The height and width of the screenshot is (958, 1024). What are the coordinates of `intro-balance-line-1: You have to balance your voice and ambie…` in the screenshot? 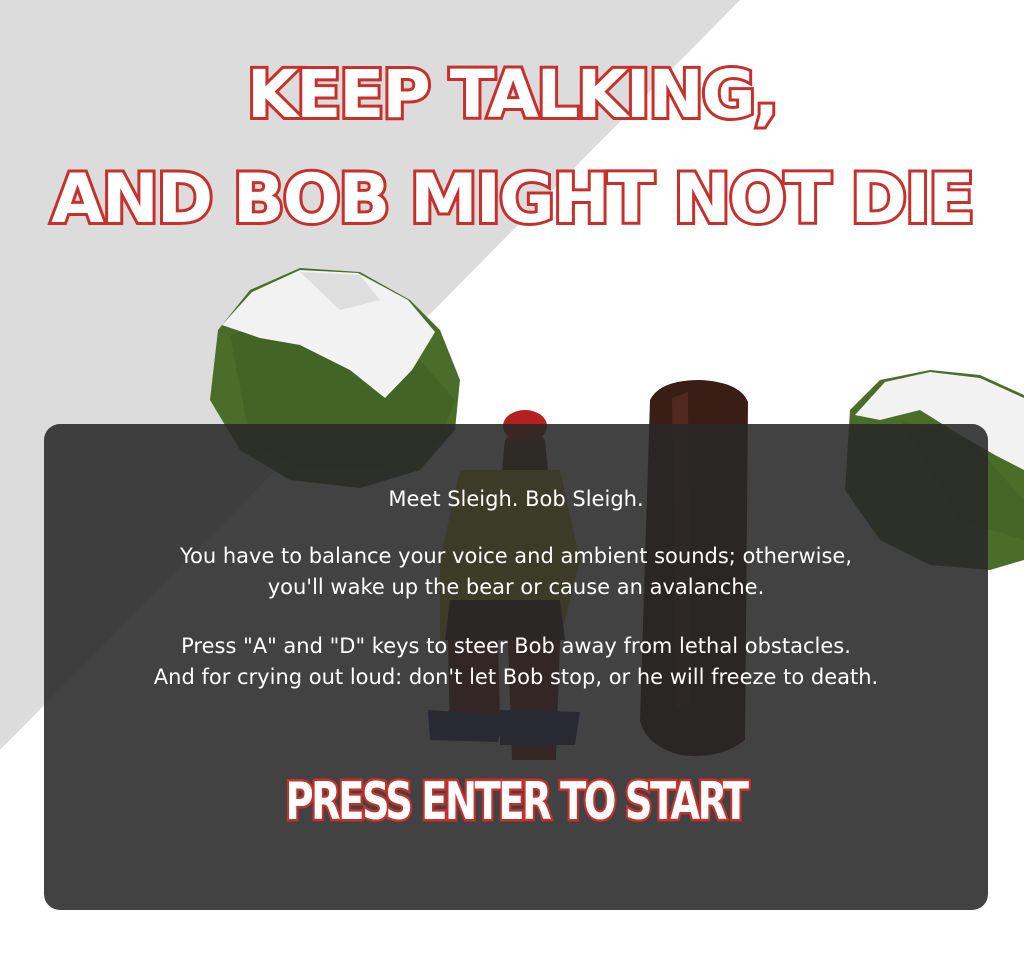 It's located at (516, 556).